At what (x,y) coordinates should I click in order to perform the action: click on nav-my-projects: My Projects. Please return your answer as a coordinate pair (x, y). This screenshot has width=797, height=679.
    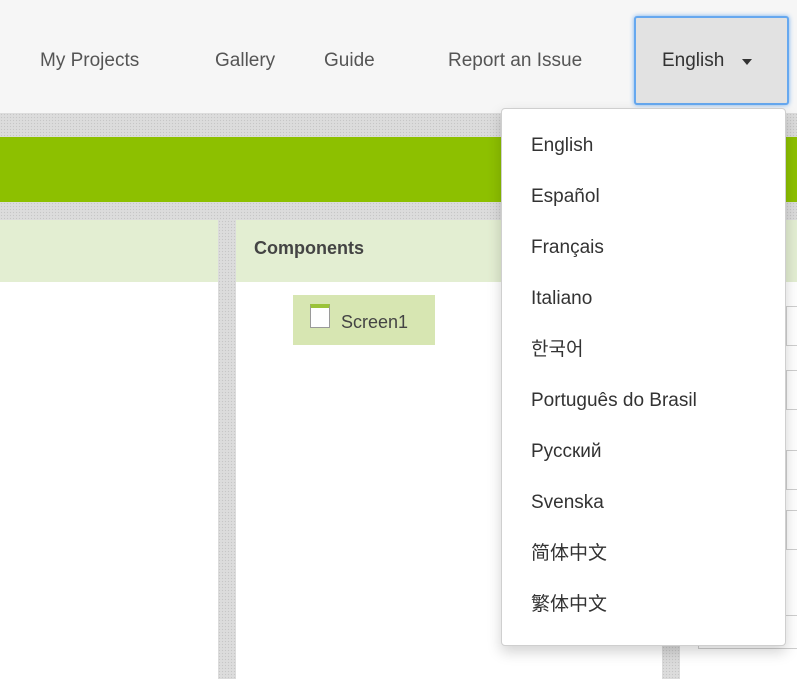
    Looking at the image, I should click on (89, 61).